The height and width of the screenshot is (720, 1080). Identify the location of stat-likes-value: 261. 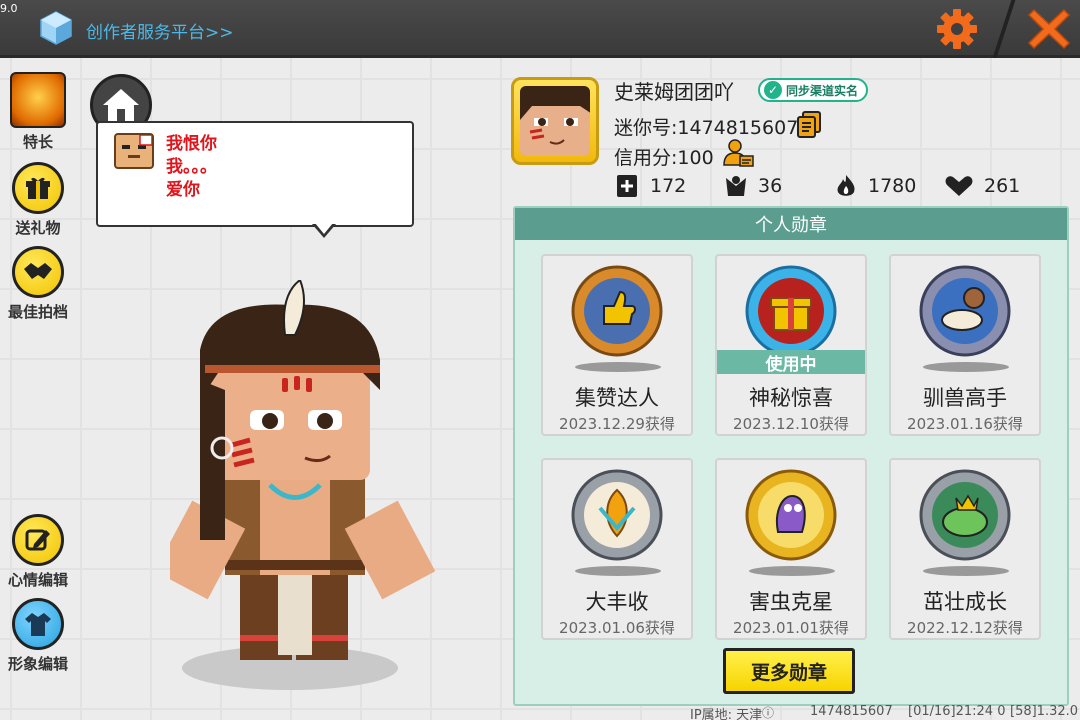
(1002, 186).